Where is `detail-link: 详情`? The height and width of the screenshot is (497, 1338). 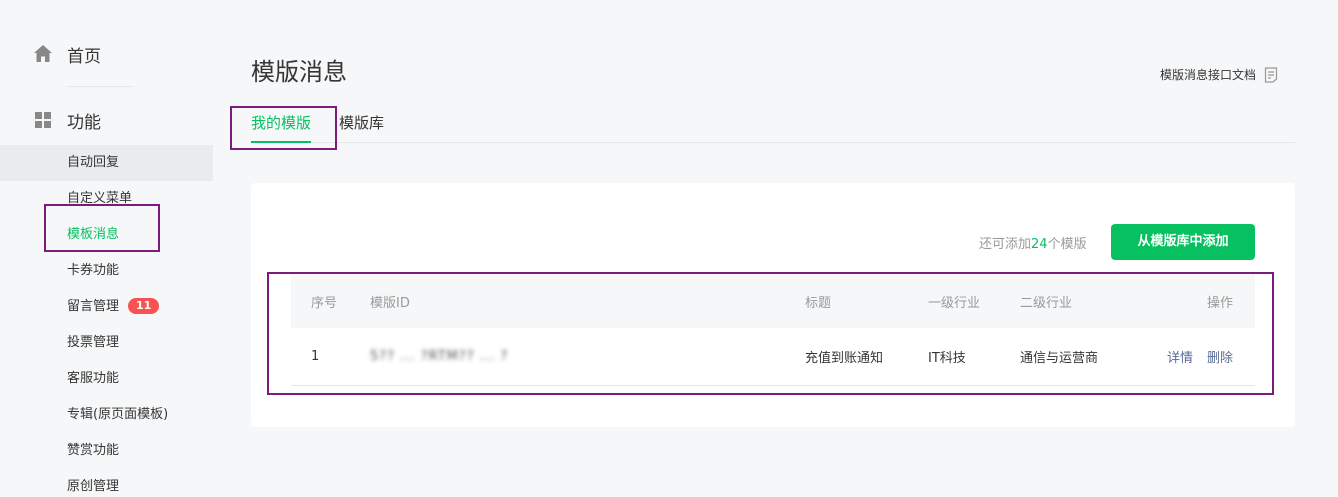
detail-link: 详情 is located at coordinates (1180, 356).